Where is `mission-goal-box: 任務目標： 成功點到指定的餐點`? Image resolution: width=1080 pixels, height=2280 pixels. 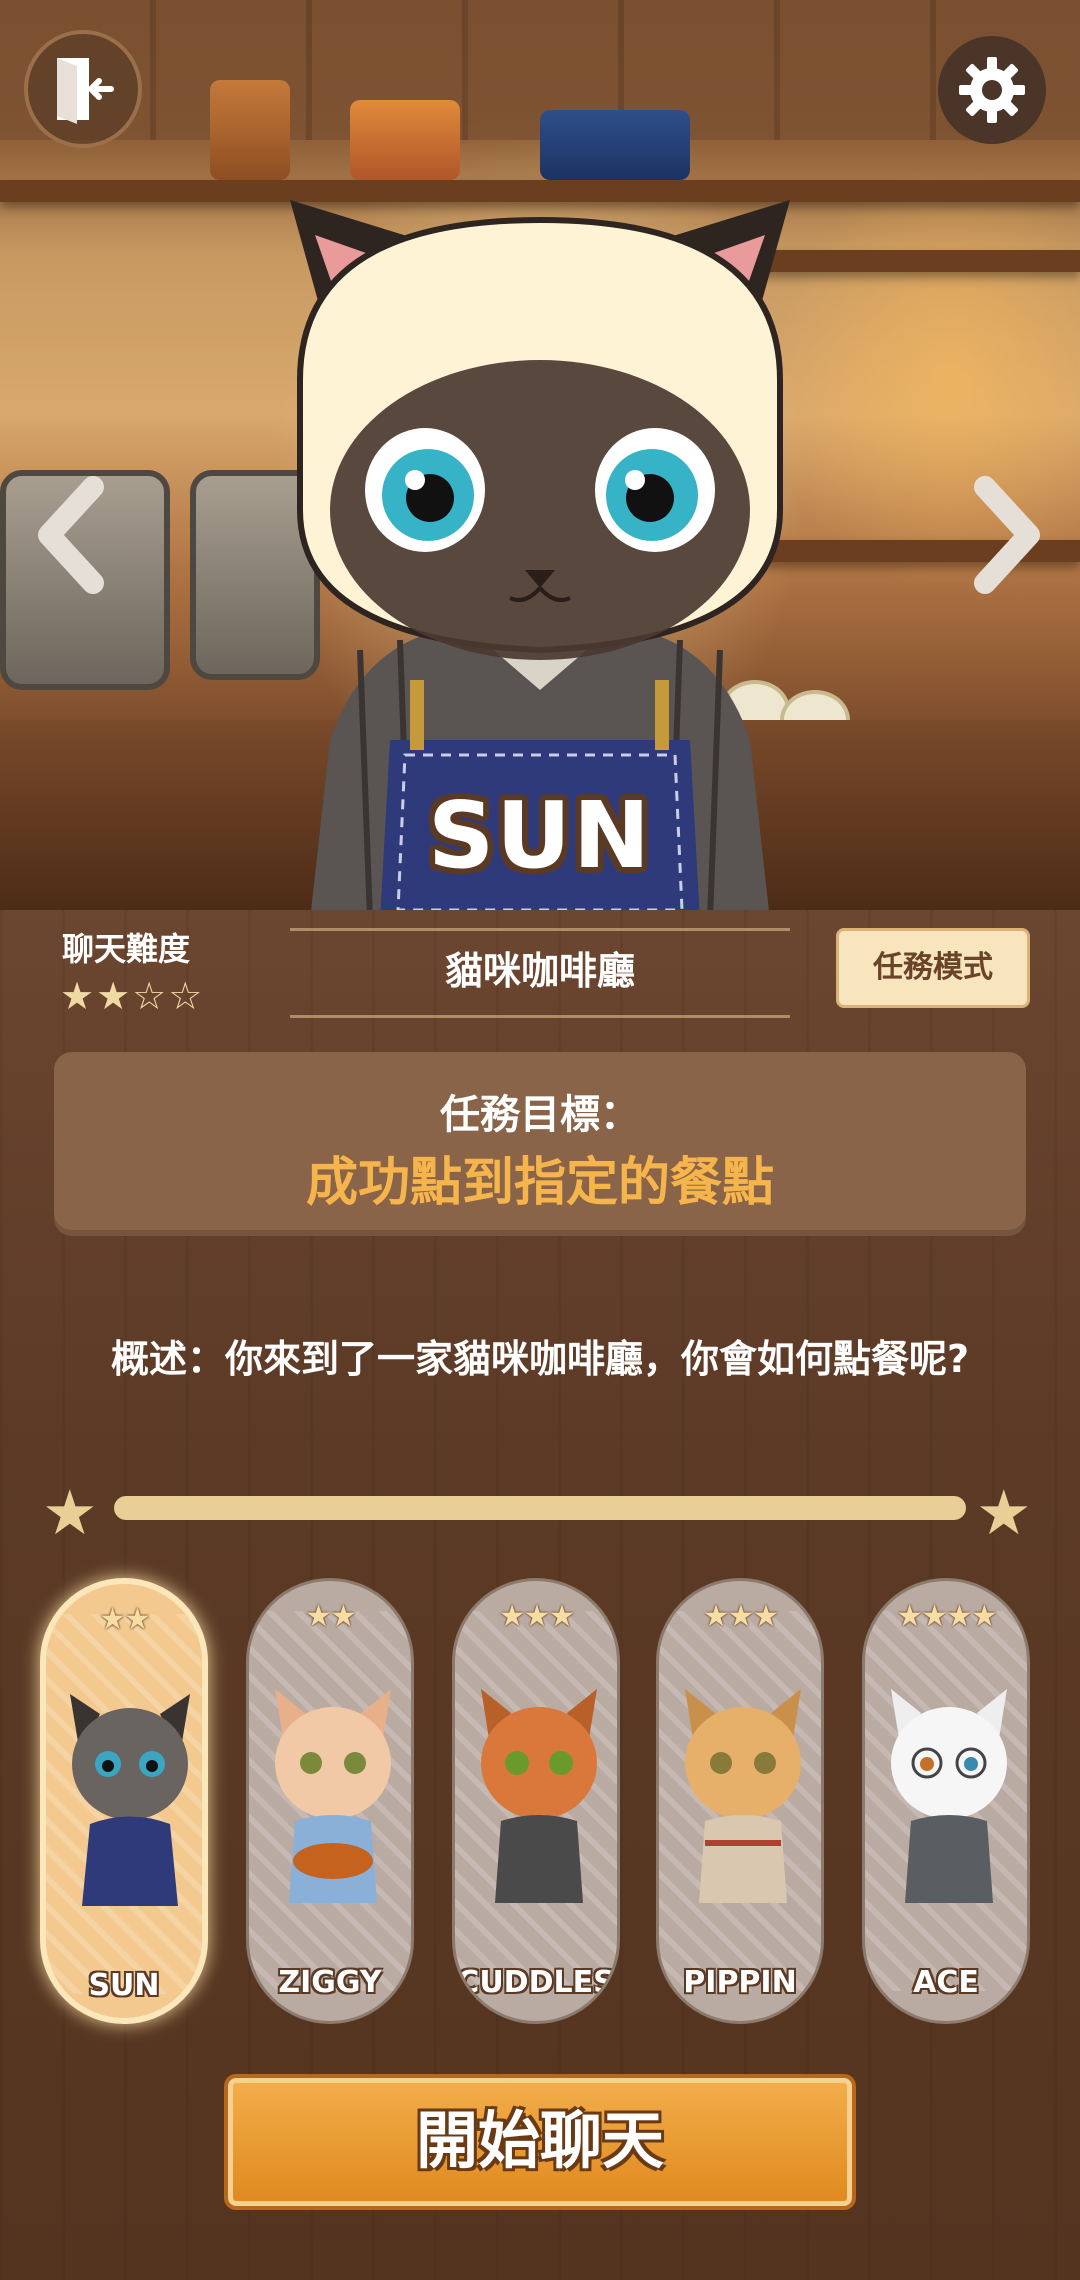 mission-goal-box: 任務目標： 成功點到指定的餐點 is located at coordinates (540, 1144).